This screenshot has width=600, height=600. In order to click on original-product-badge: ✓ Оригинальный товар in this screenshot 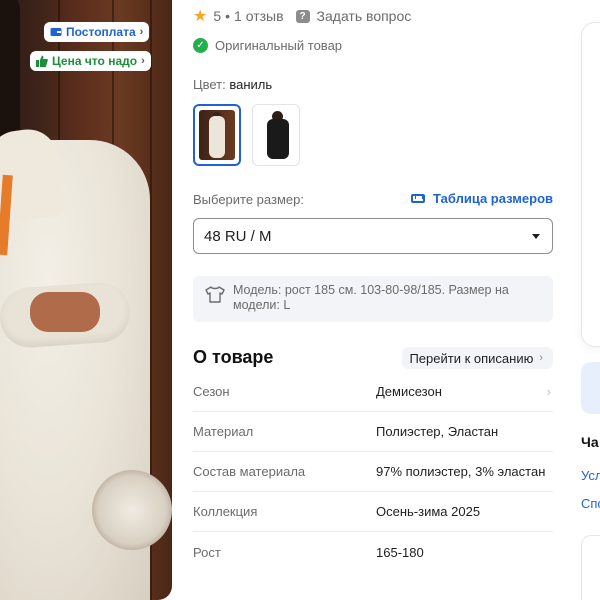, I will do `click(267, 45)`.